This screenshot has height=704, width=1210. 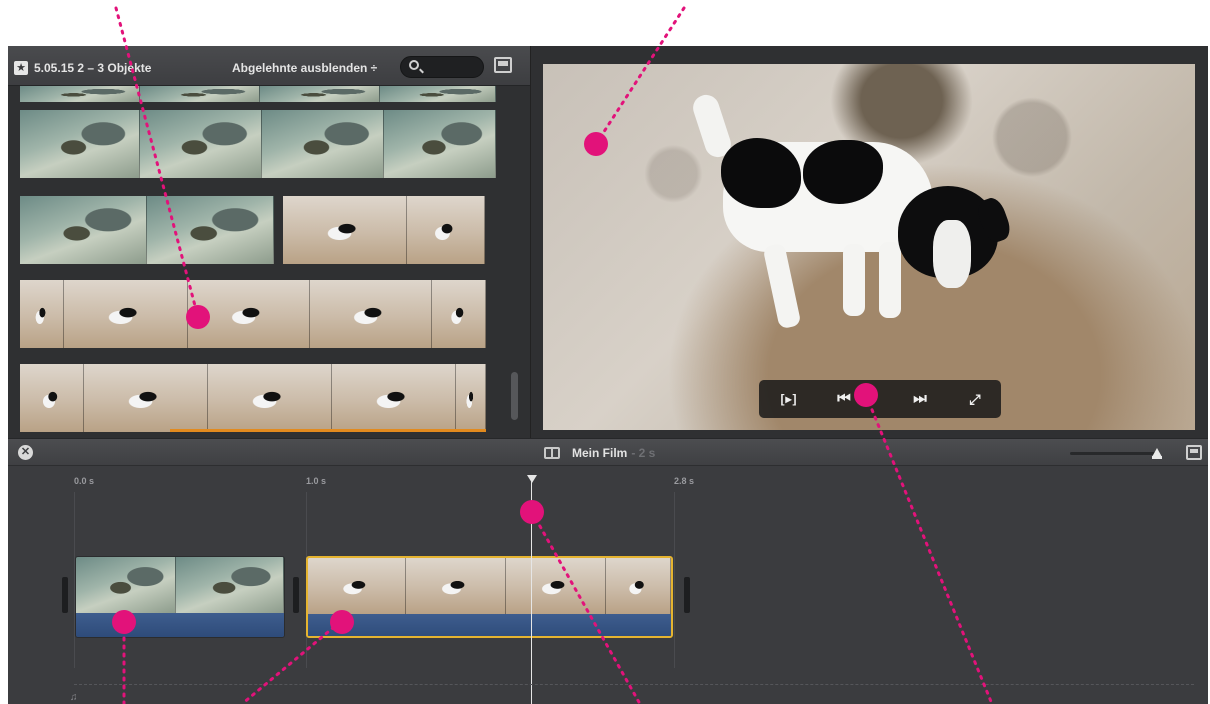 What do you see at coordinates (503, 65) in the screenshot?
I see `browser-toggle-icon` at bounding box center [503, 65].